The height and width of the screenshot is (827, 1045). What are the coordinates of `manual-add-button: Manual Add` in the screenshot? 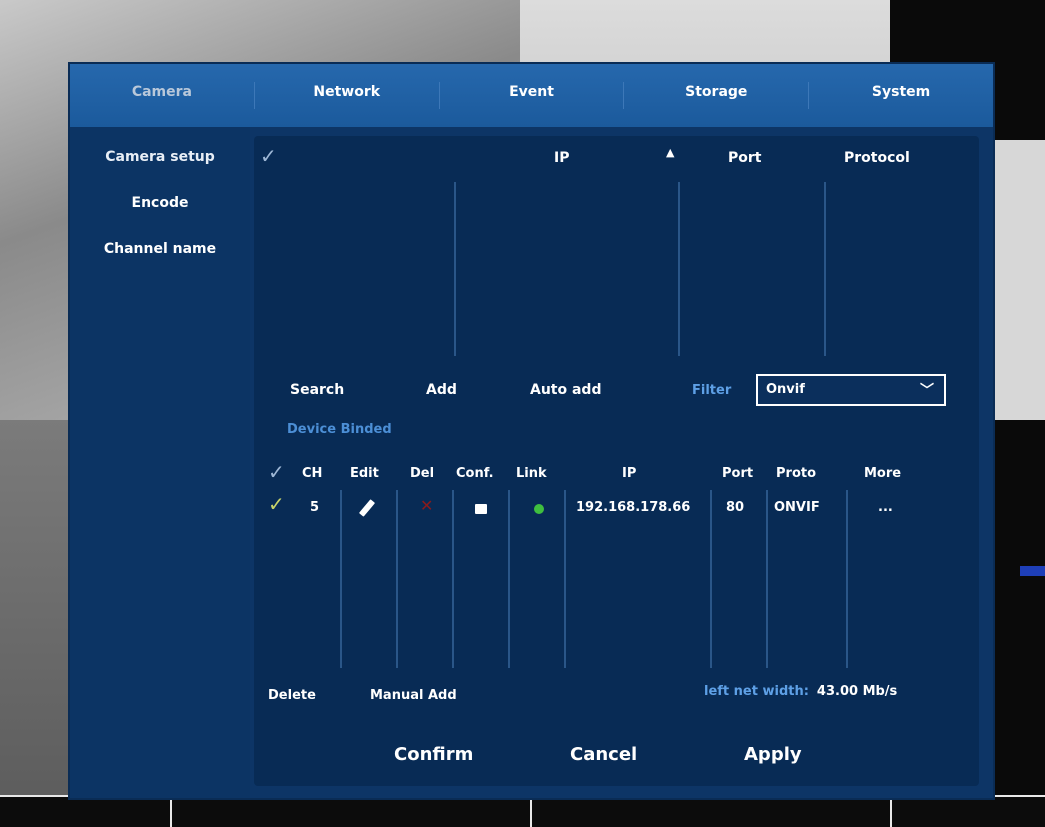 It's located at (413, 695).